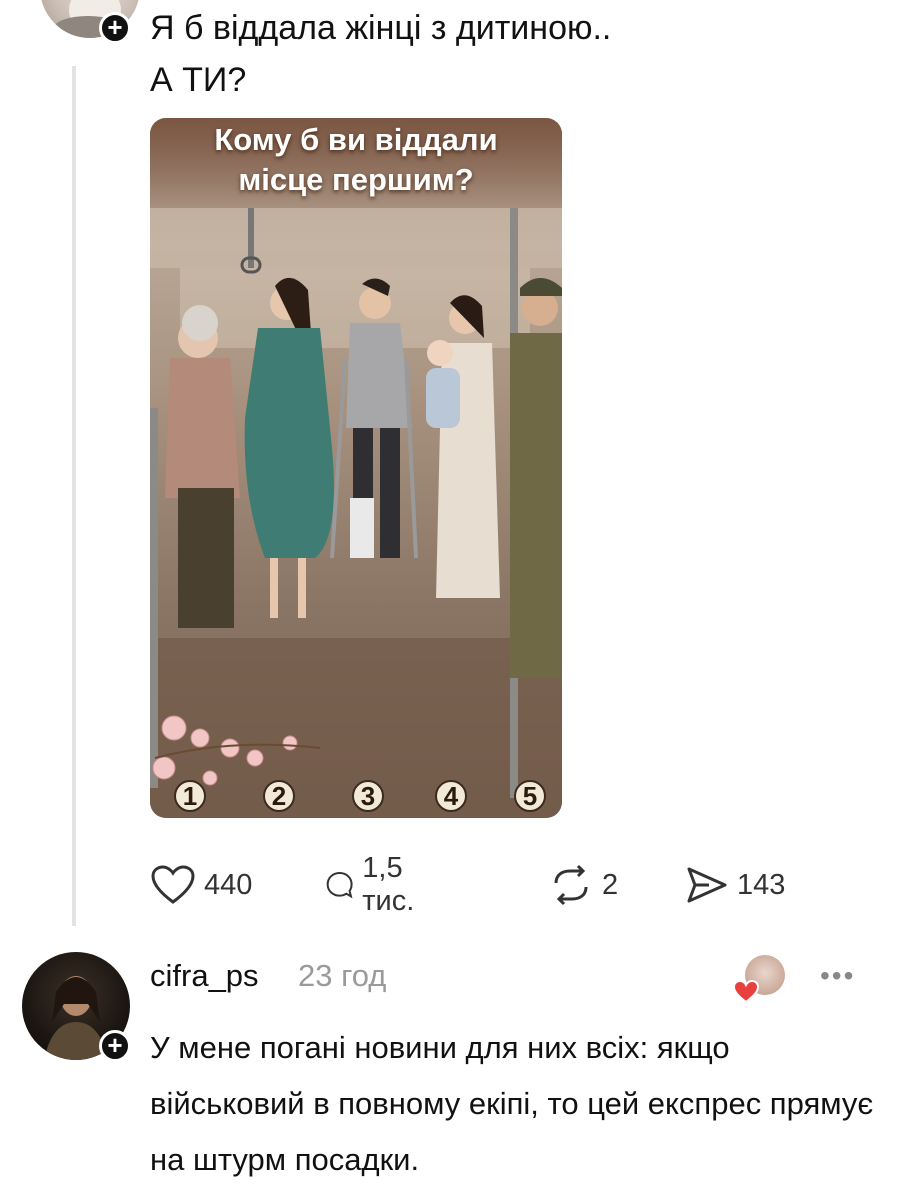 This screenshot has width=900, height=1200. I want to click on comment-icon, so click(339, 885).